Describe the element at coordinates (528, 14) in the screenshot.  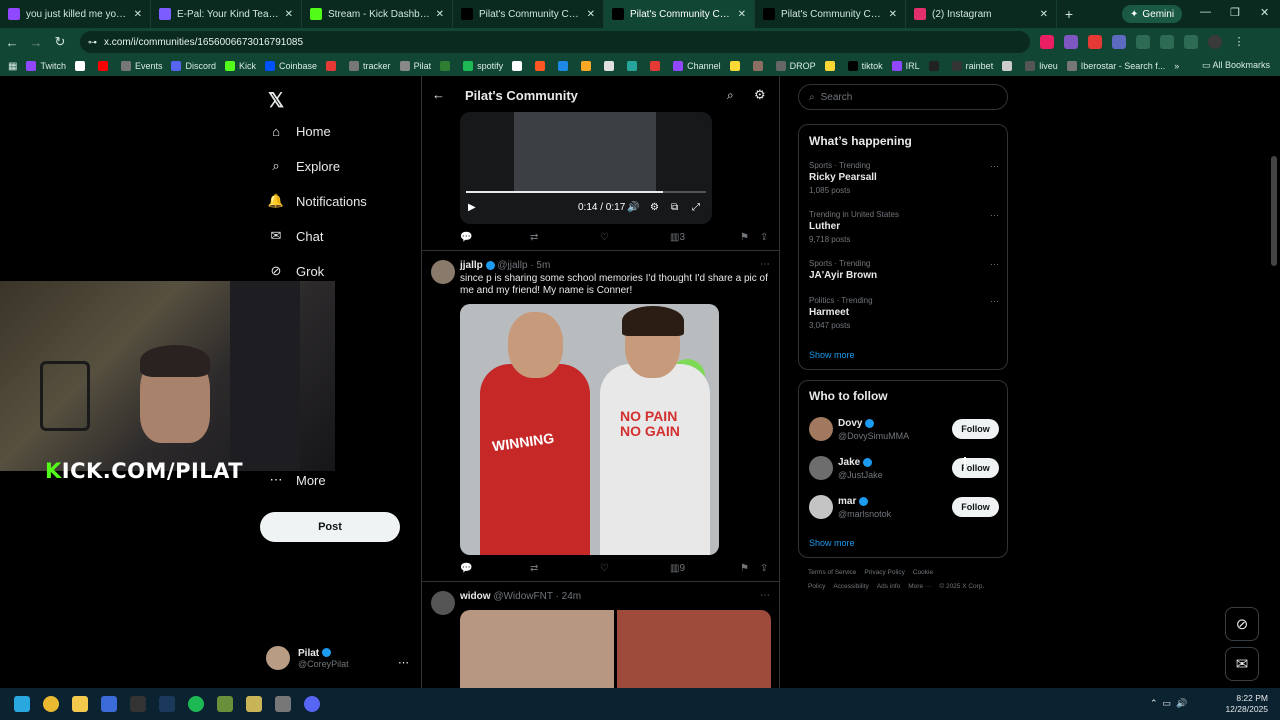
I see `browser-tab: Pilat's Community Community✕` at that location.